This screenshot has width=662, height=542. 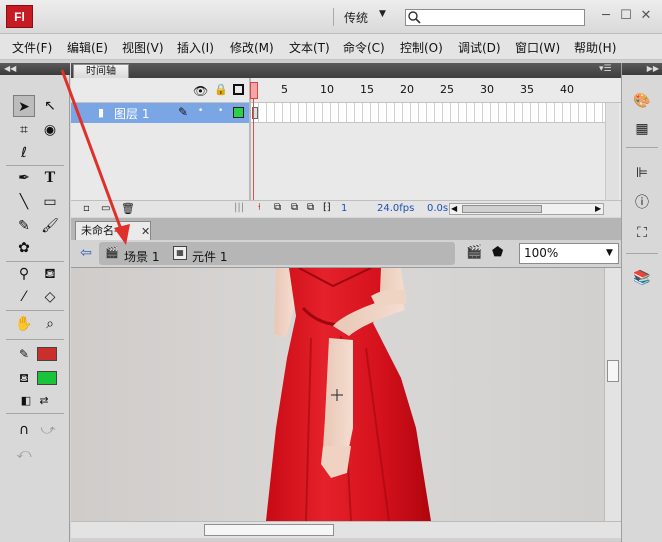 What do you see at coordinates (642, 203) in the screenshot?
I see `info-icon: ⓘ` at bounding box center [642, 203].